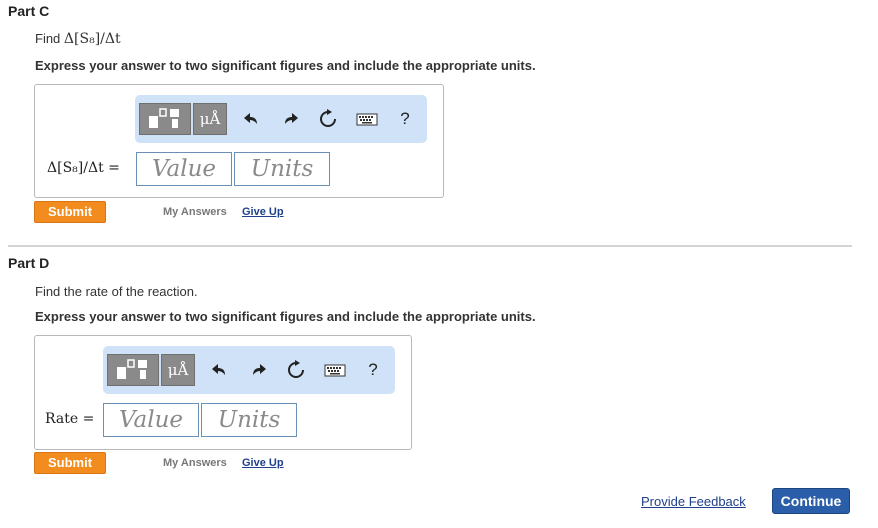 This screenshot has height=528, width=878. Describe the element at coordinates (29, 11) in the screenshot. I see `part-c-title: Part C` at that location.